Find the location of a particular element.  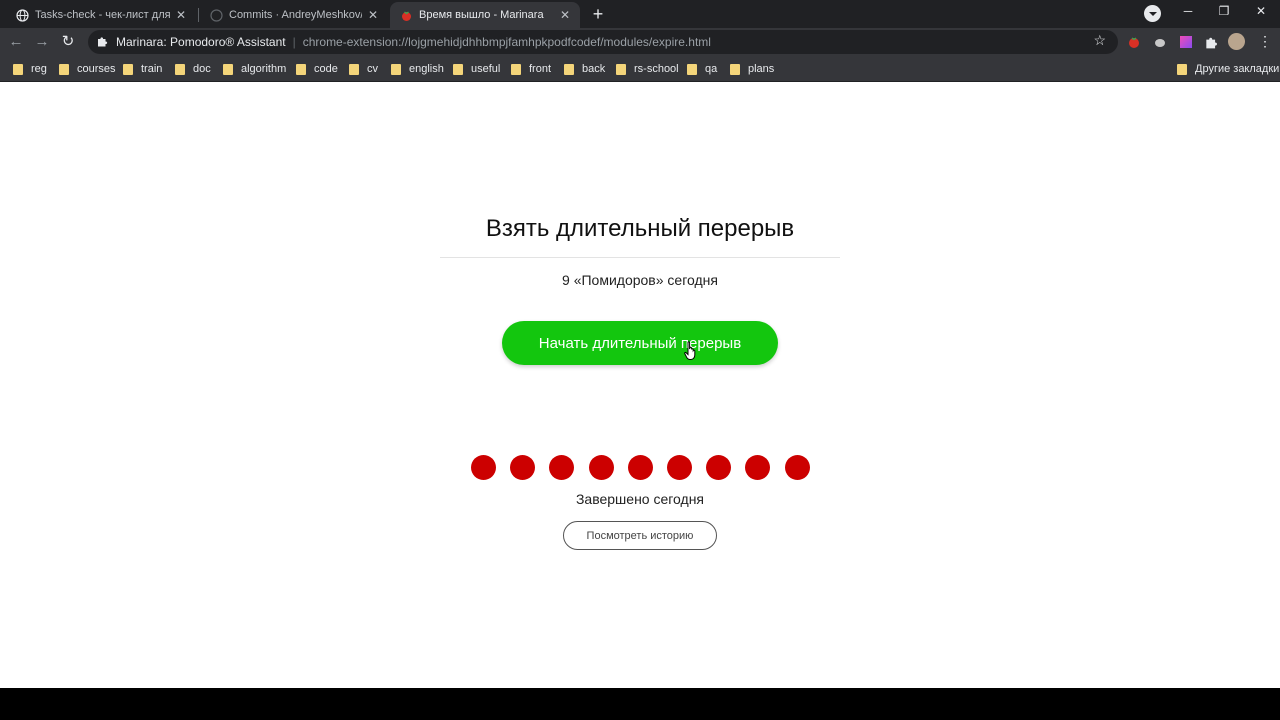

bookmark-folder-train: train is located at coordinates (142, 69).